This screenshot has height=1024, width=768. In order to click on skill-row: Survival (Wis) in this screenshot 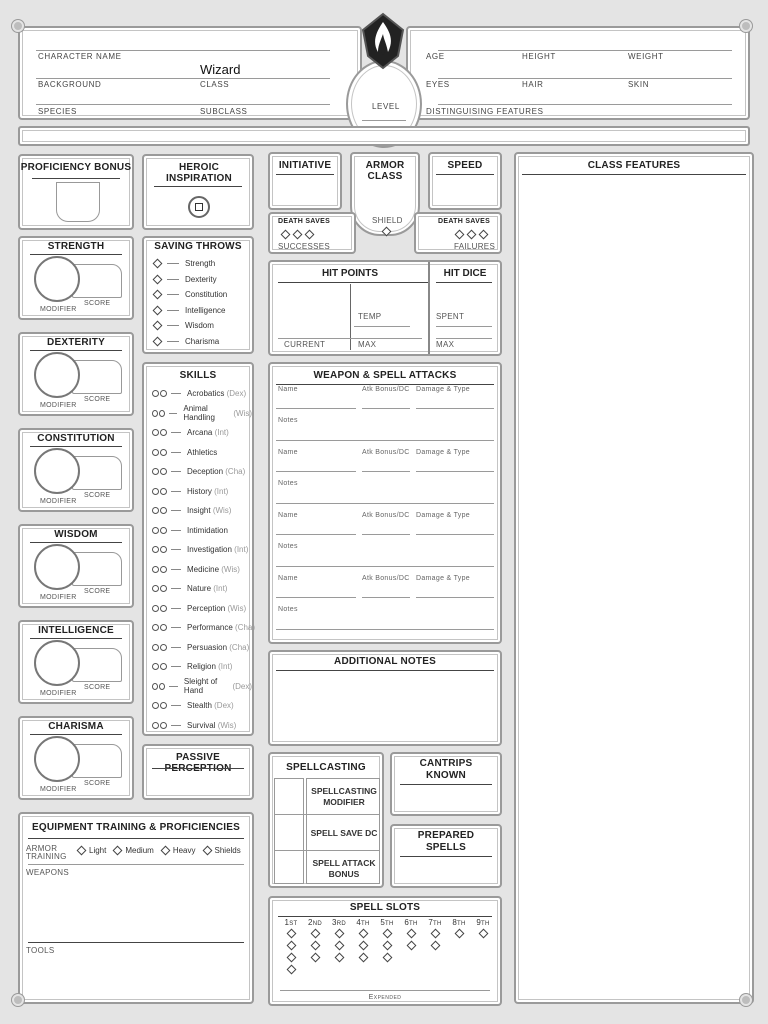, I will do `click(194, 725)`.